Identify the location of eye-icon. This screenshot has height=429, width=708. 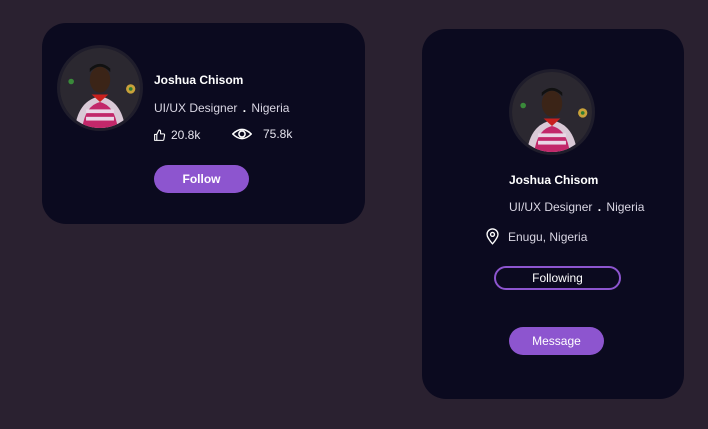
(242, 134).